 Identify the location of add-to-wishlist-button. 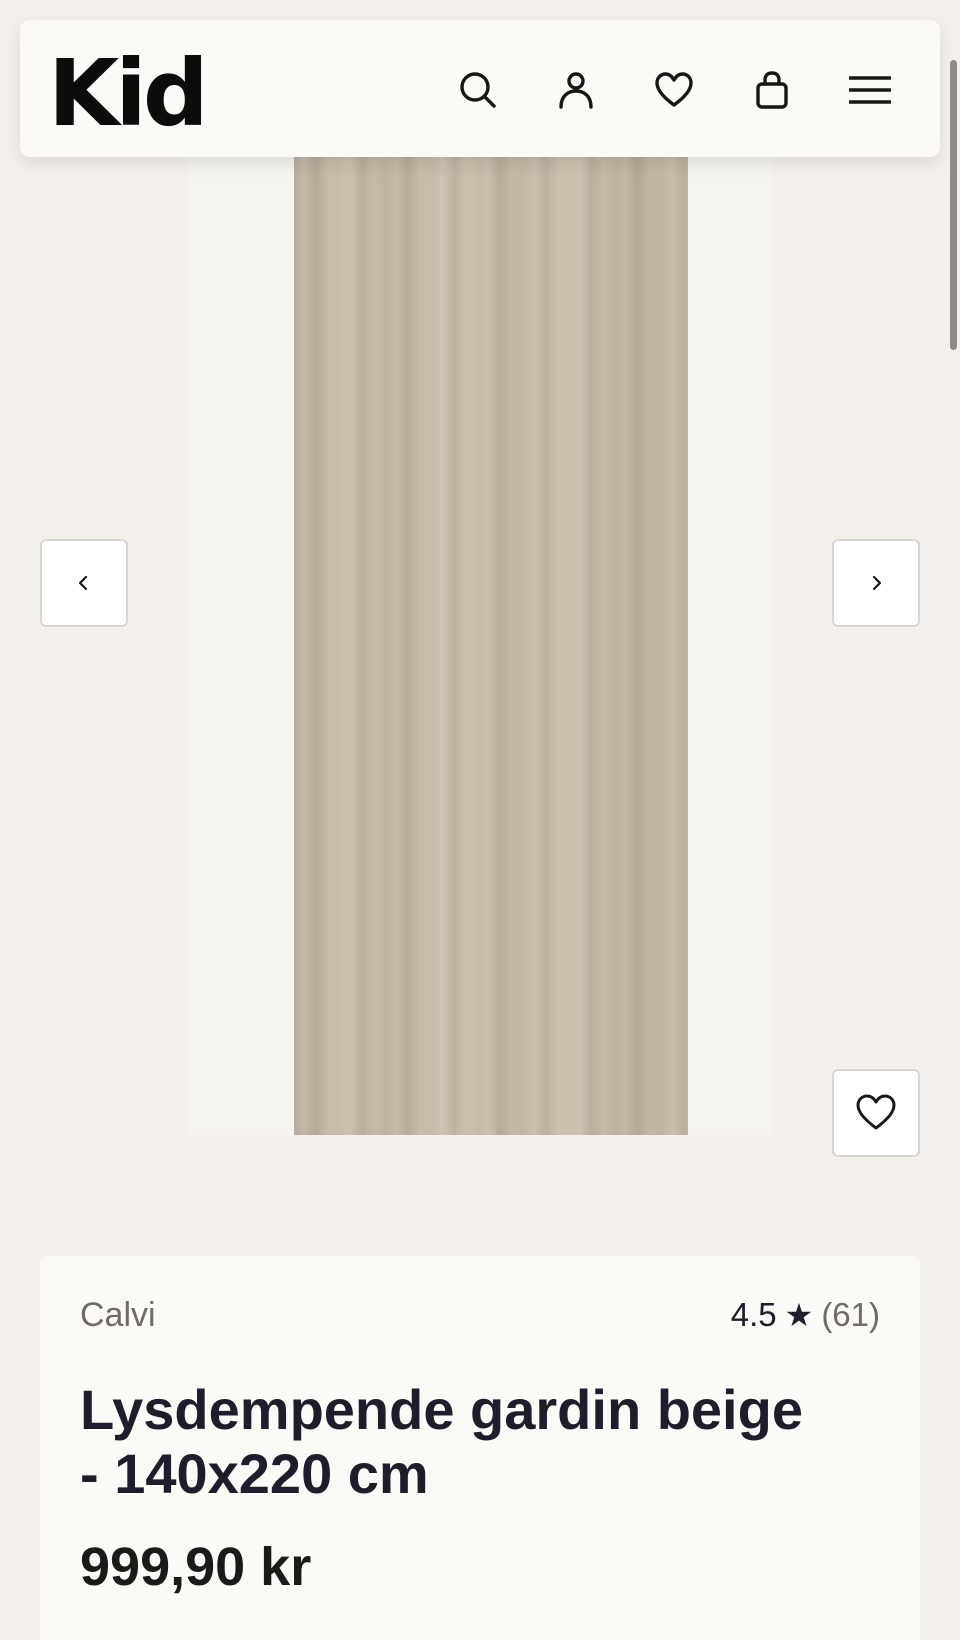
(876, 1113).